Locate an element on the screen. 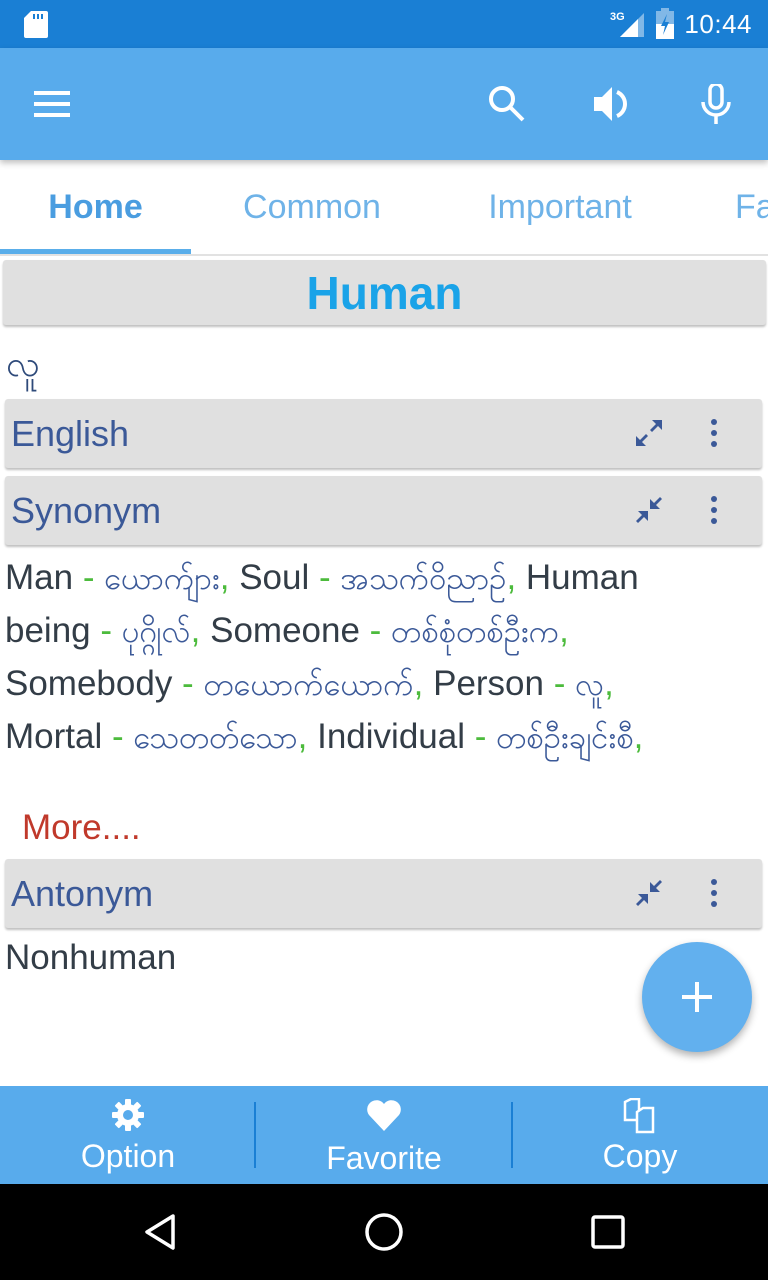 The image size is (768, 1280). section-label: Antonym is located at coordinates (82, 893).